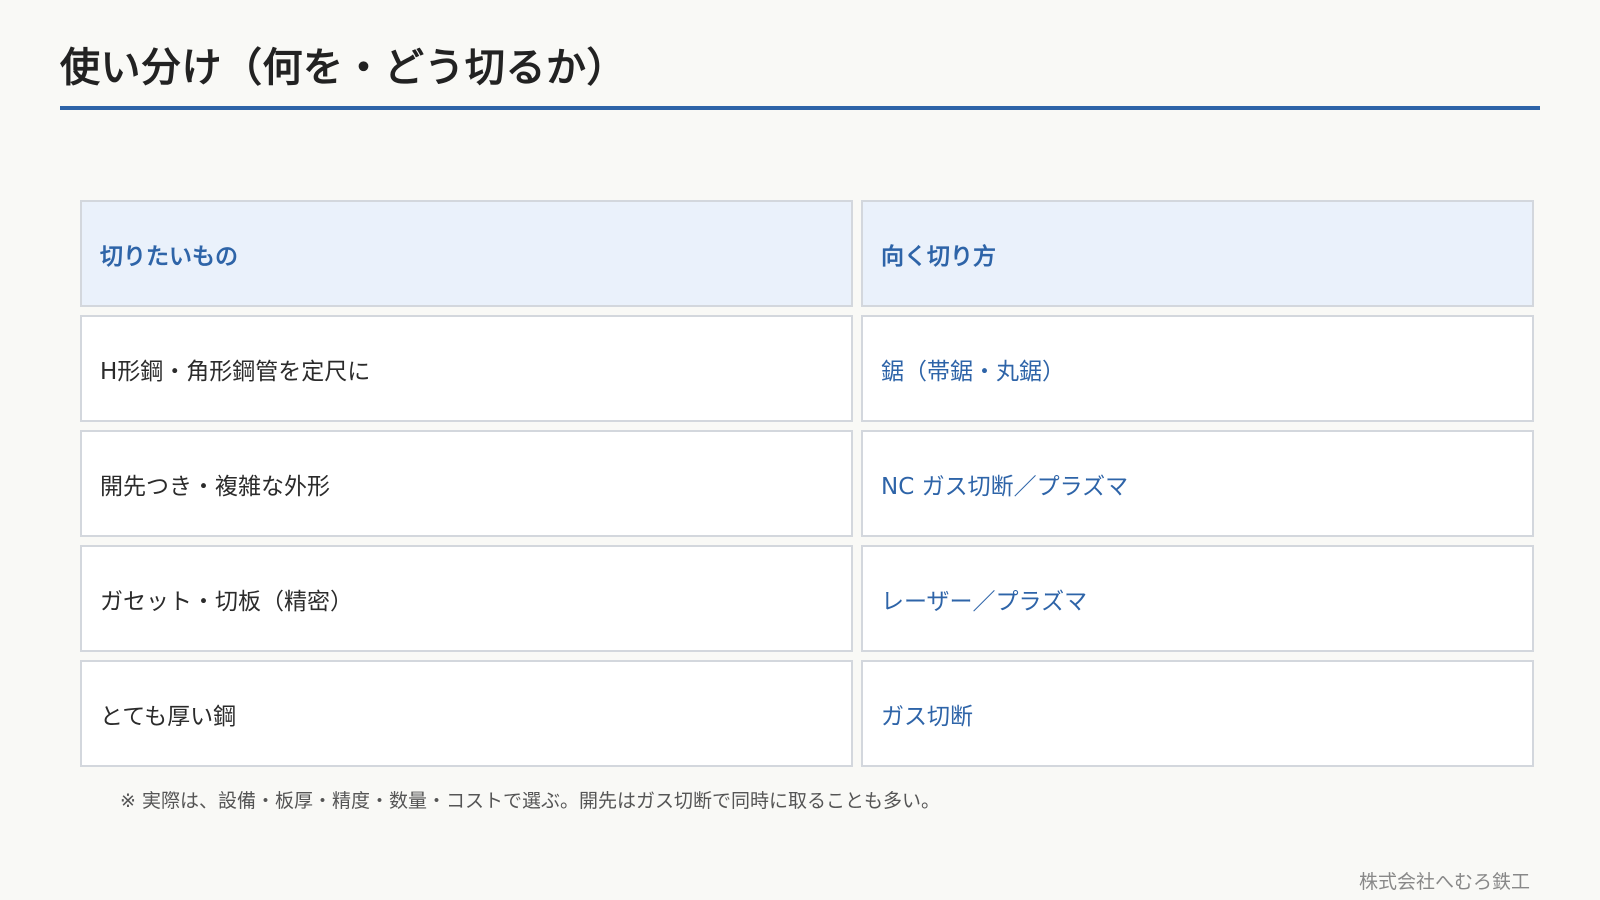  I want to click on method-cell: ガス切断, so click(1197, 713).